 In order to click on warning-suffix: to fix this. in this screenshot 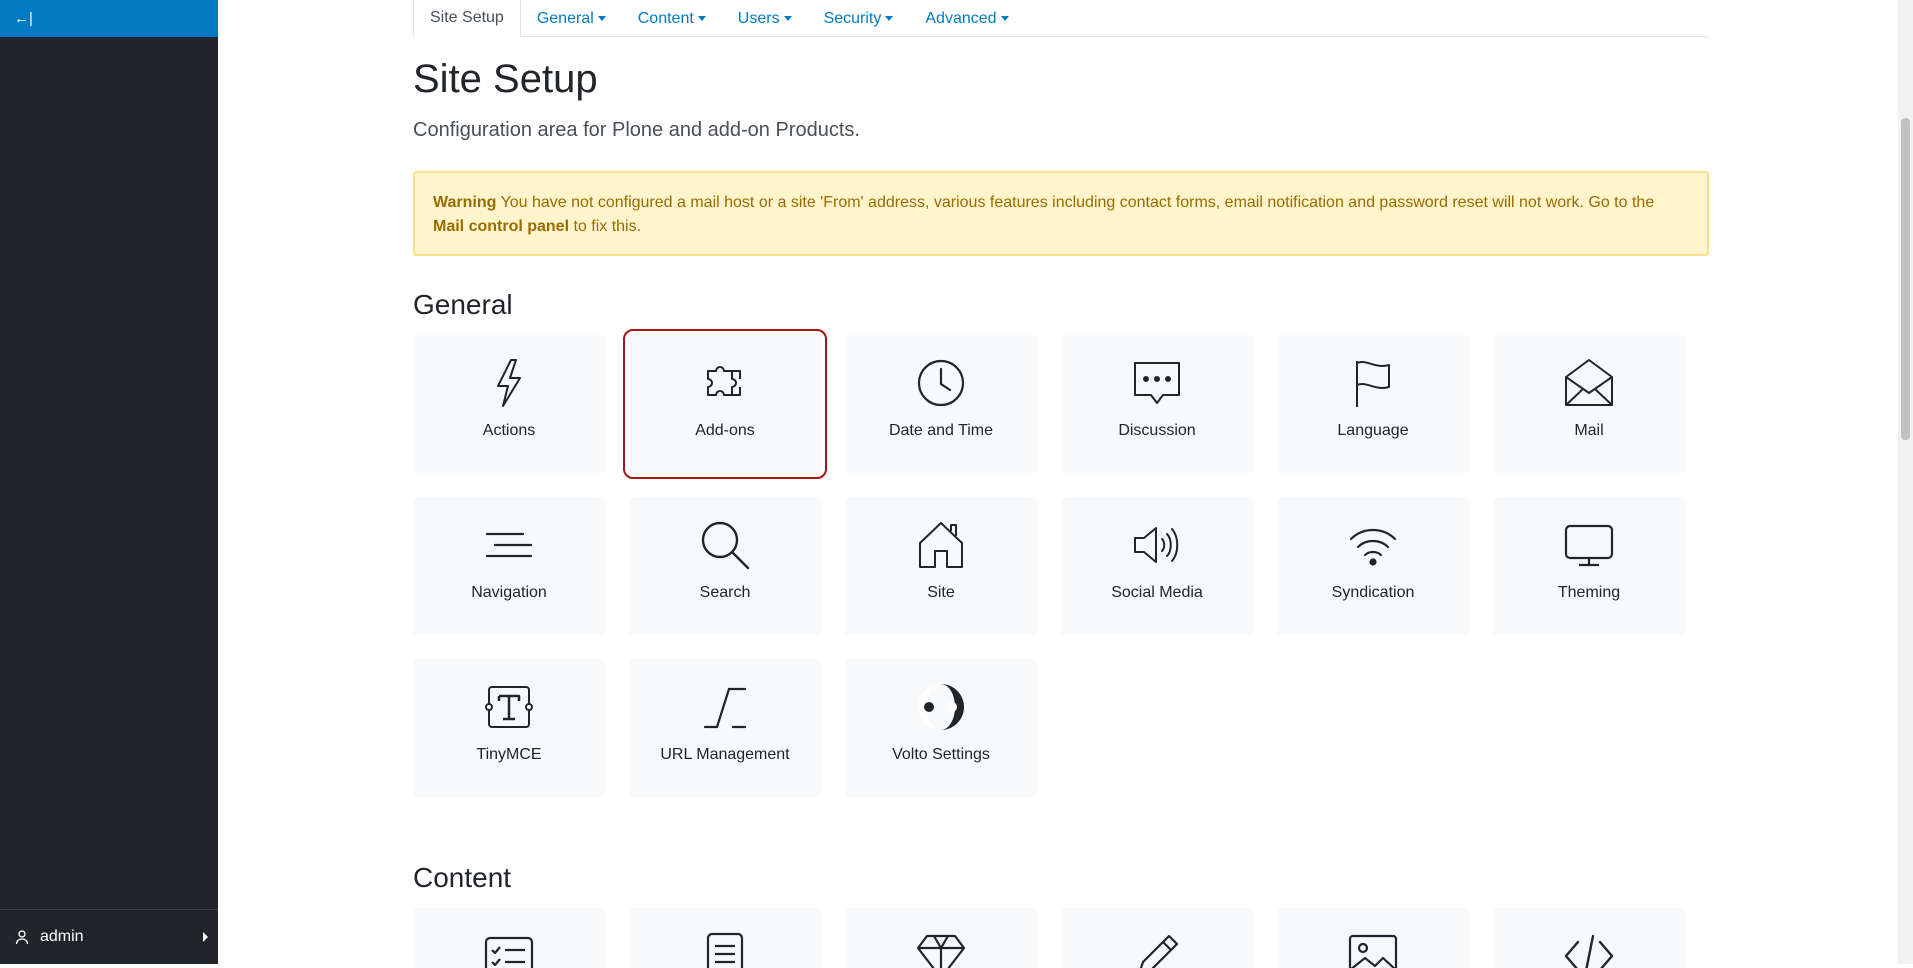, I will do `click(605, 226)`.